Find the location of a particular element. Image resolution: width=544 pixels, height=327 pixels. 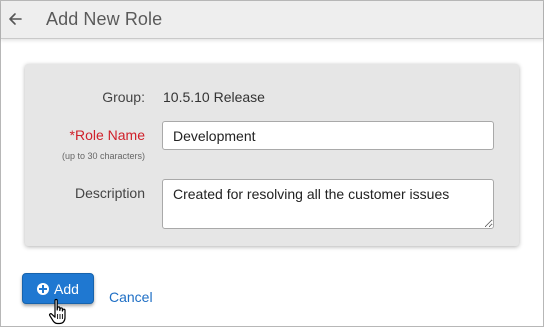

back-button is located at coordinates (16, 19).